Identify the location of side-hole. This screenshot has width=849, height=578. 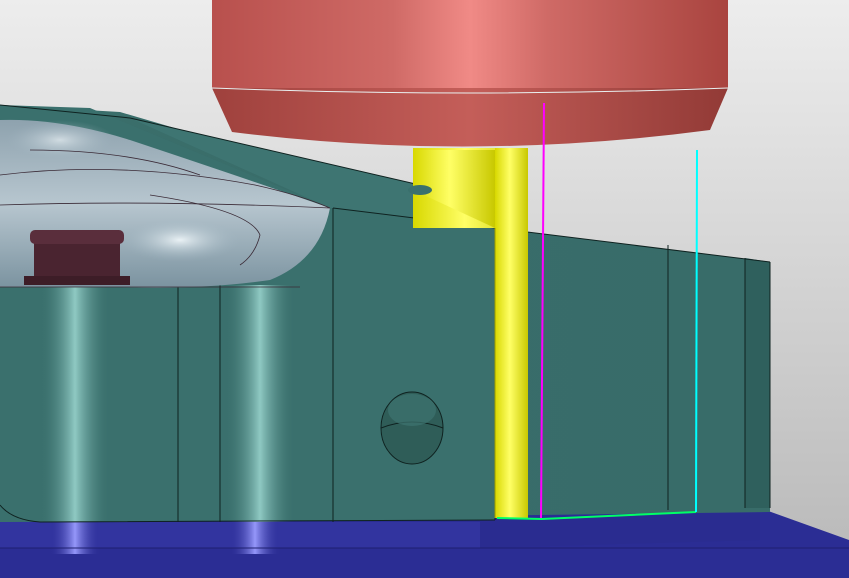
(412, 428).